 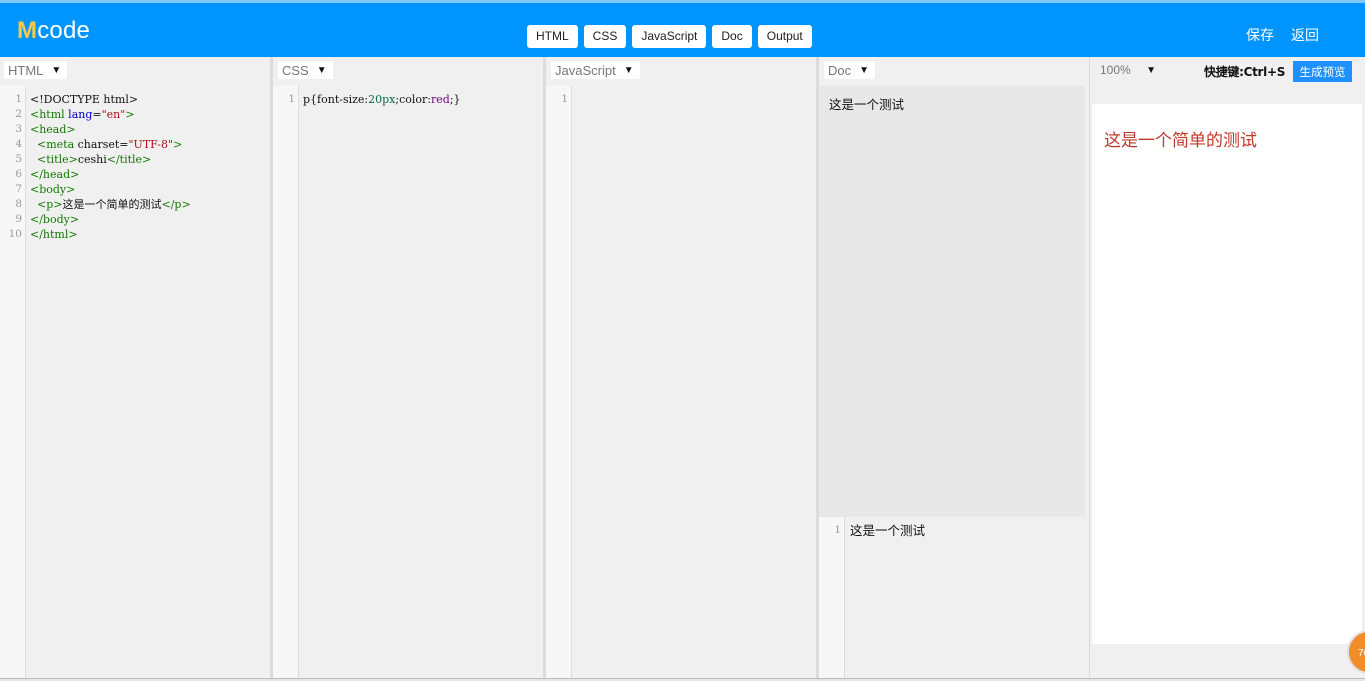 I want to click on zoom-select: 100% ▼, so click(x=1128, y=70).